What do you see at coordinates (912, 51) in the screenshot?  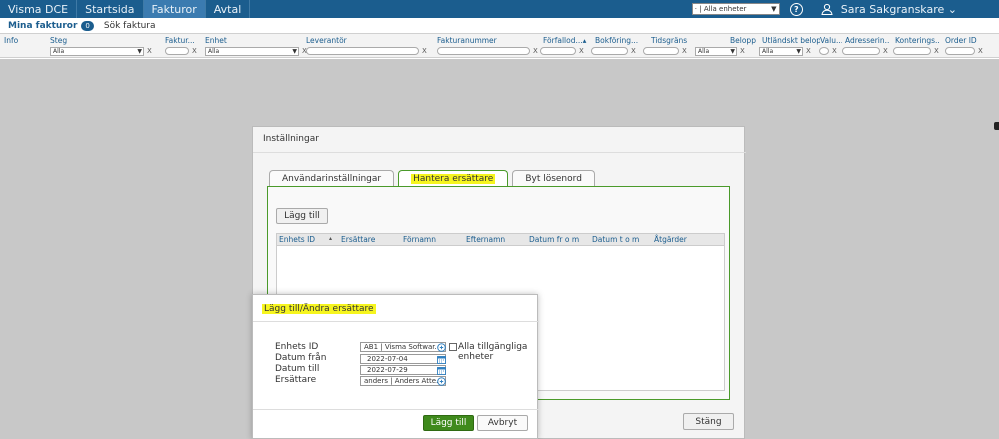 I see `filter-kontering-input` at bounding box center [912, 51].